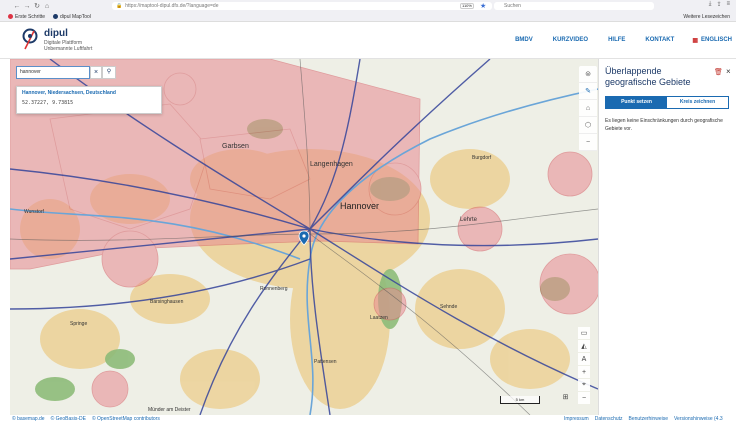 The image size is (736, 424). I want to click on flag-icon: ▦, so click(695, 41).